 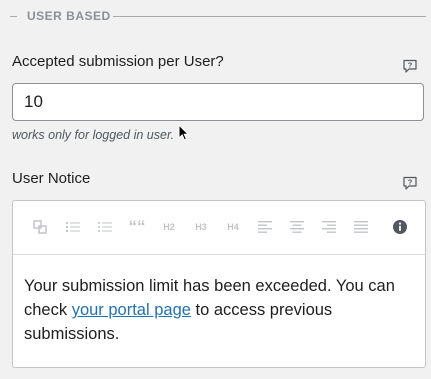 What do you see at coordinates (40, 227) in the screenshot?
I see `clear-format-icon` at bounding box center [40, 227].